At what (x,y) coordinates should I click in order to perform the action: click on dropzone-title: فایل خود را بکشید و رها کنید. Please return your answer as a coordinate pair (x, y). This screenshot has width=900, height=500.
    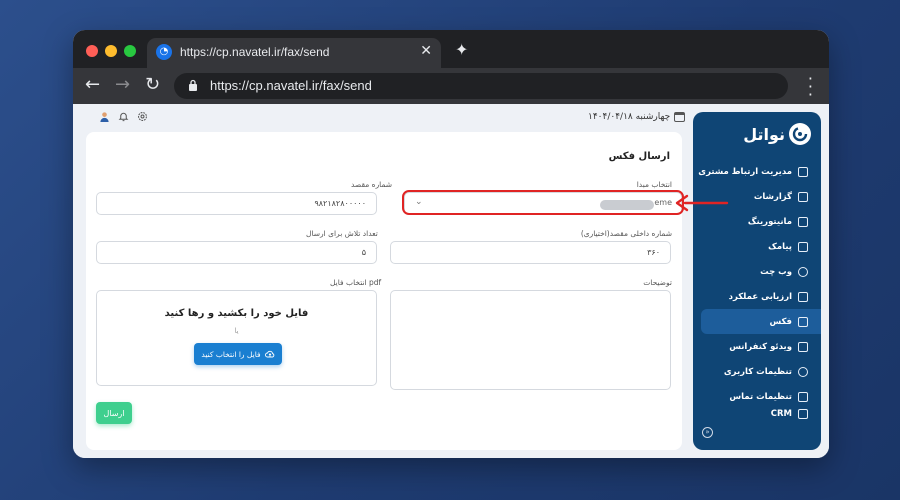
    Looking at the image, I should click on (236, 313).